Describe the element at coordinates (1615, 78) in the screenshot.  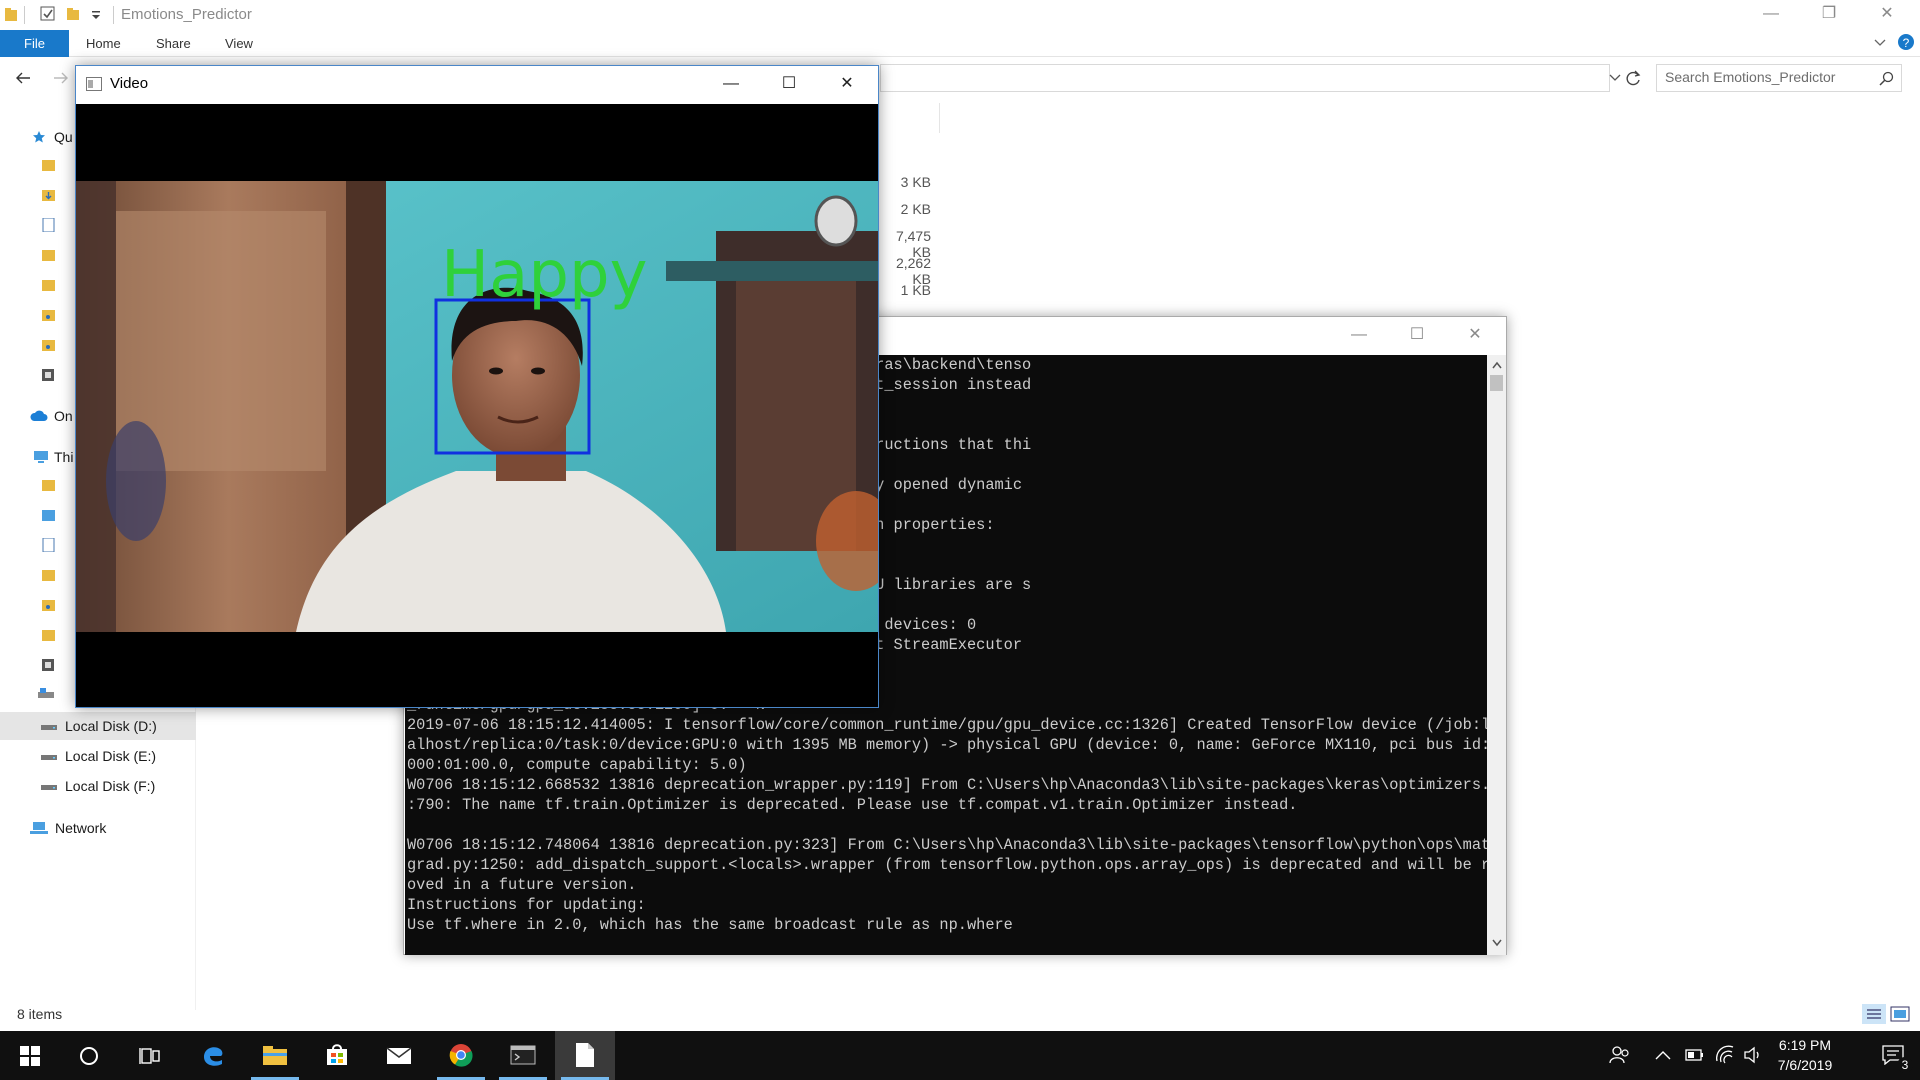
I see `chevron-down-icon` at that location.